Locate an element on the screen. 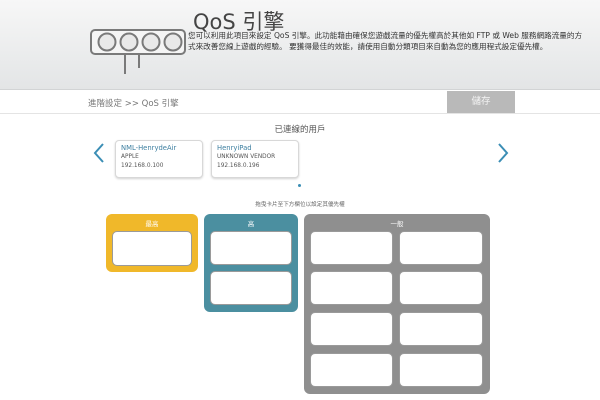 The width and height of the screenshot is (600, 400). device-name: NML-HenrydeAir is located at coordinates (149, 148).